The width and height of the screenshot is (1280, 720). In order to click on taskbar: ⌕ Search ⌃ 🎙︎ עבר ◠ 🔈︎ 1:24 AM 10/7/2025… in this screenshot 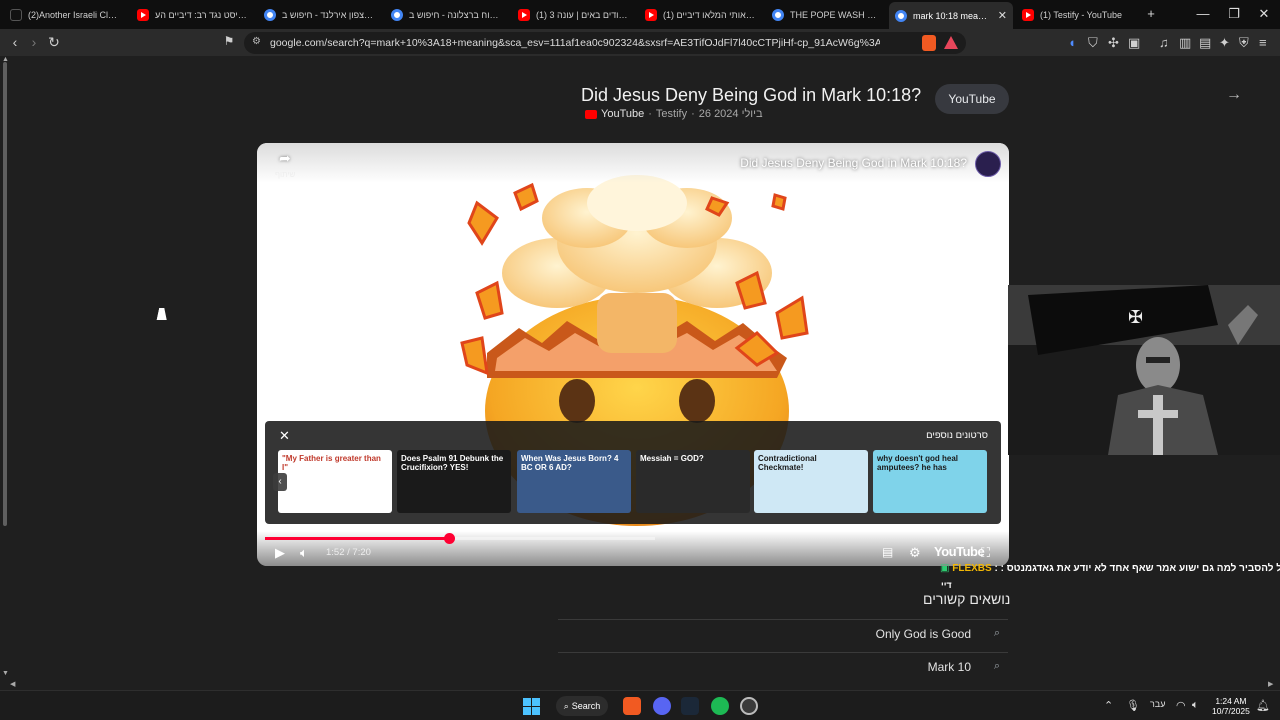, I will do `click(640, 705)`.